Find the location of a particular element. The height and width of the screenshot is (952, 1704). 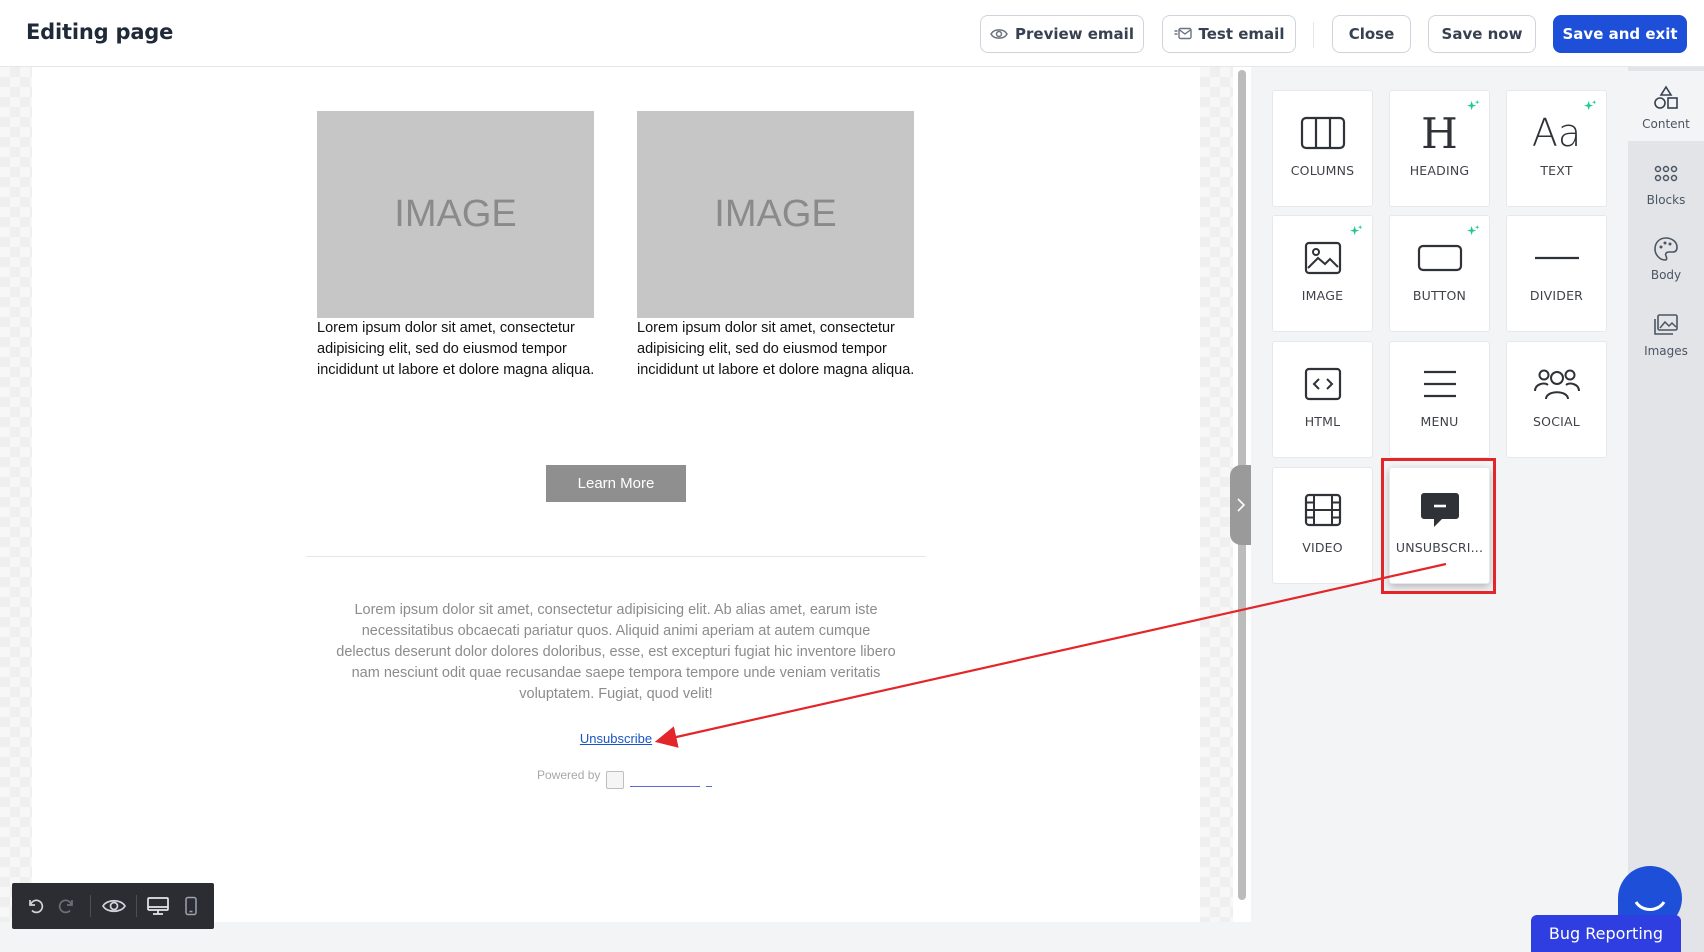

unsubscribe-icon is located at coordinates (1439, 510).